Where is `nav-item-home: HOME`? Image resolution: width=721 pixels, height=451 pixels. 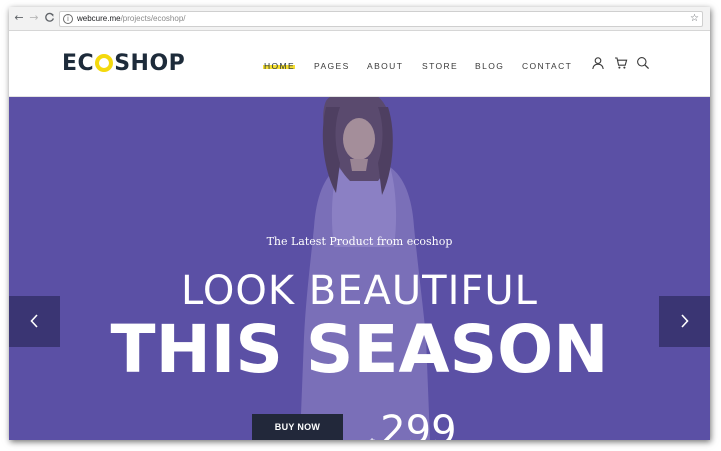 nav-item-home: HOME is located at coordinates (279, 66).